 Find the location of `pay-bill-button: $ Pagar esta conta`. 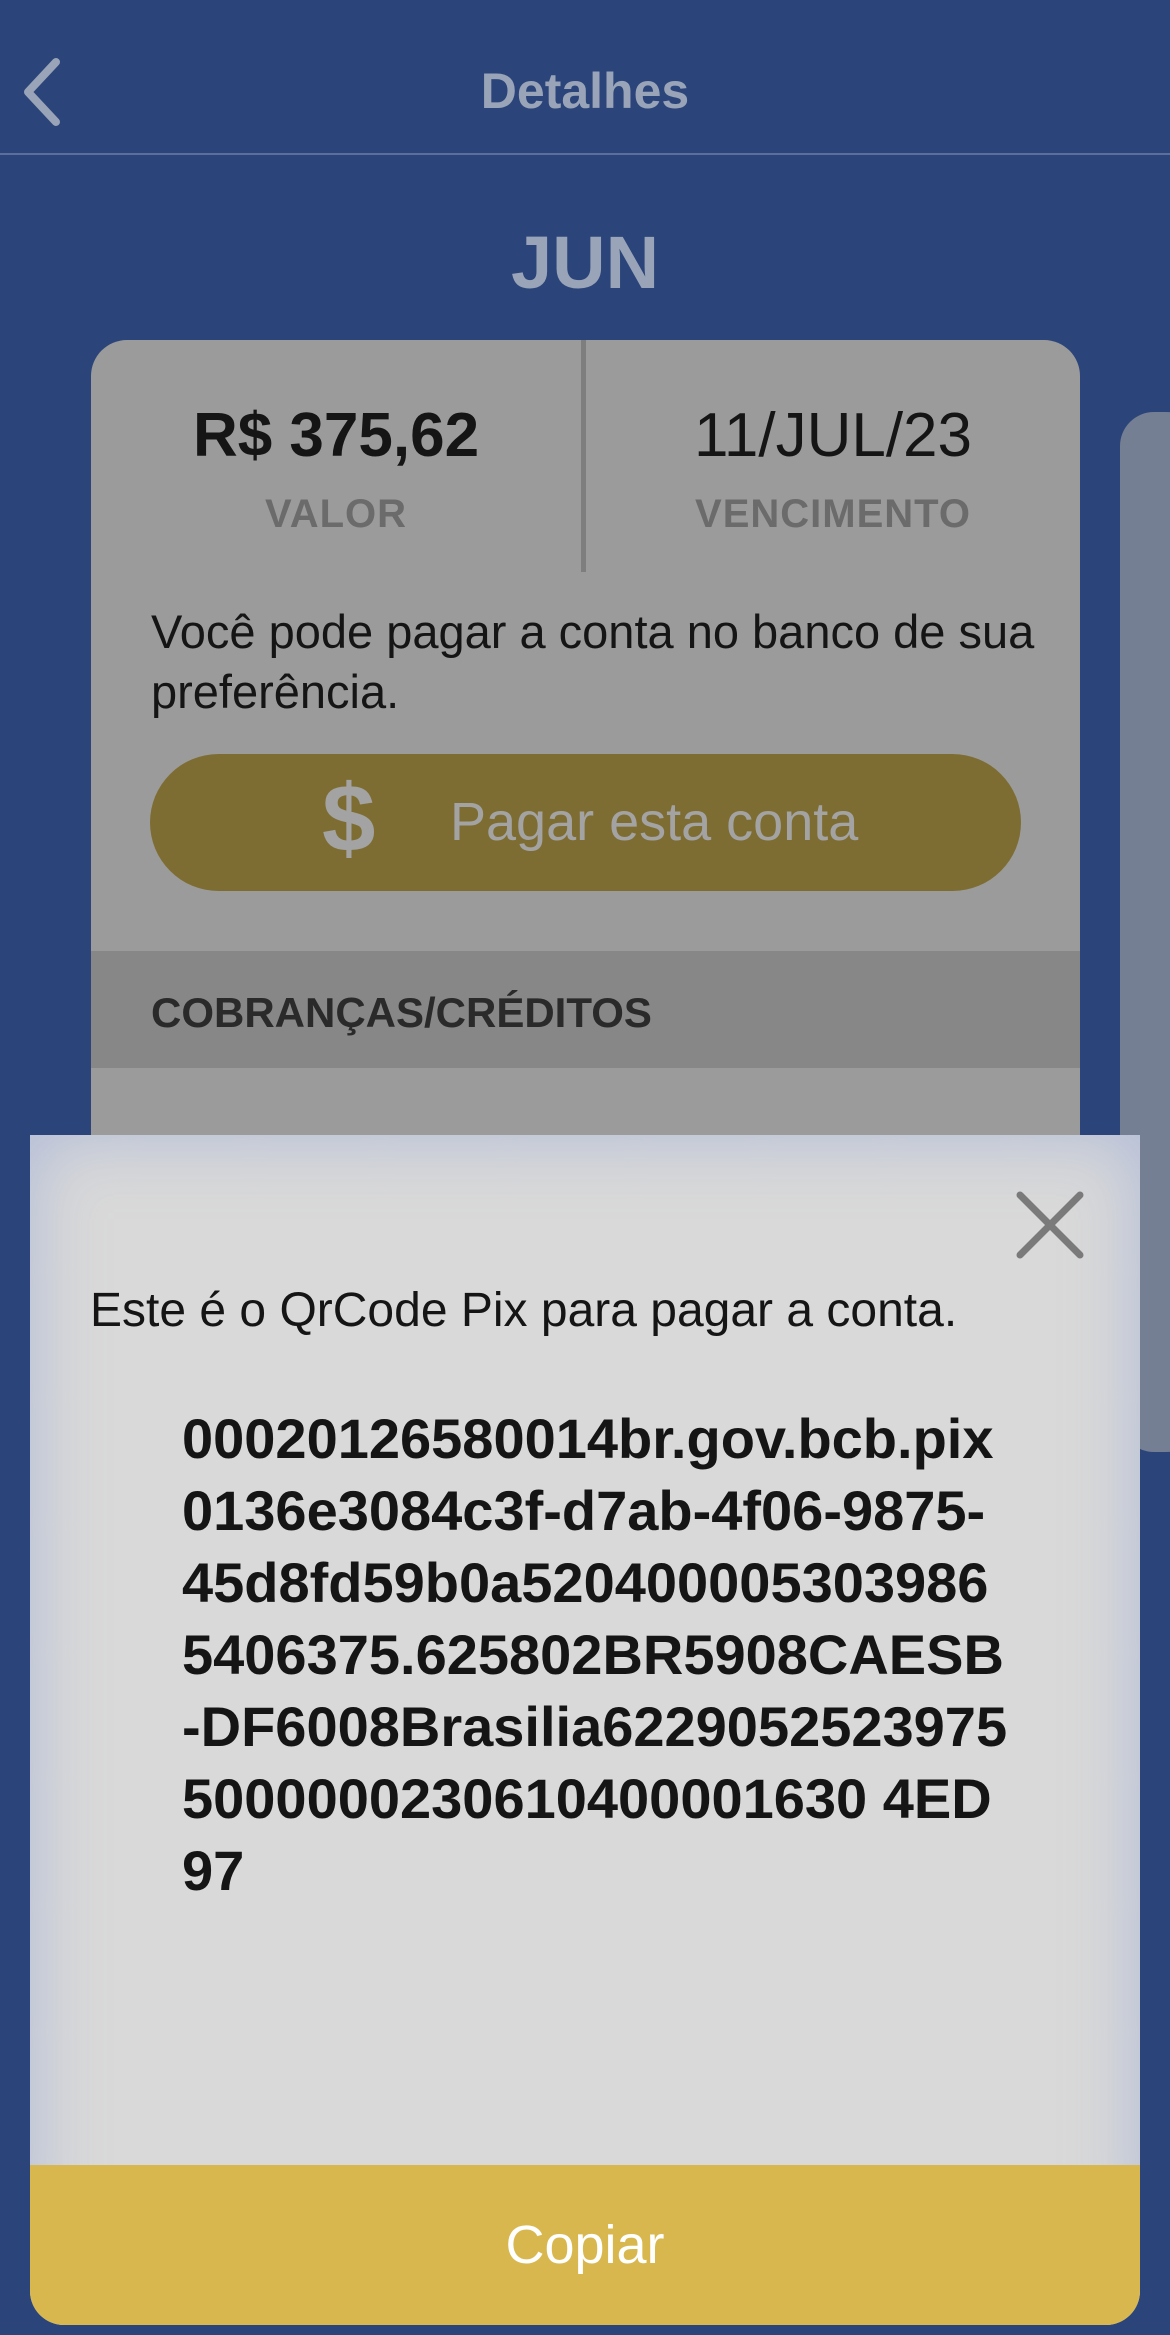

pay-bill-button: $ Pagar esta conta is located at coordinates (585, 822).